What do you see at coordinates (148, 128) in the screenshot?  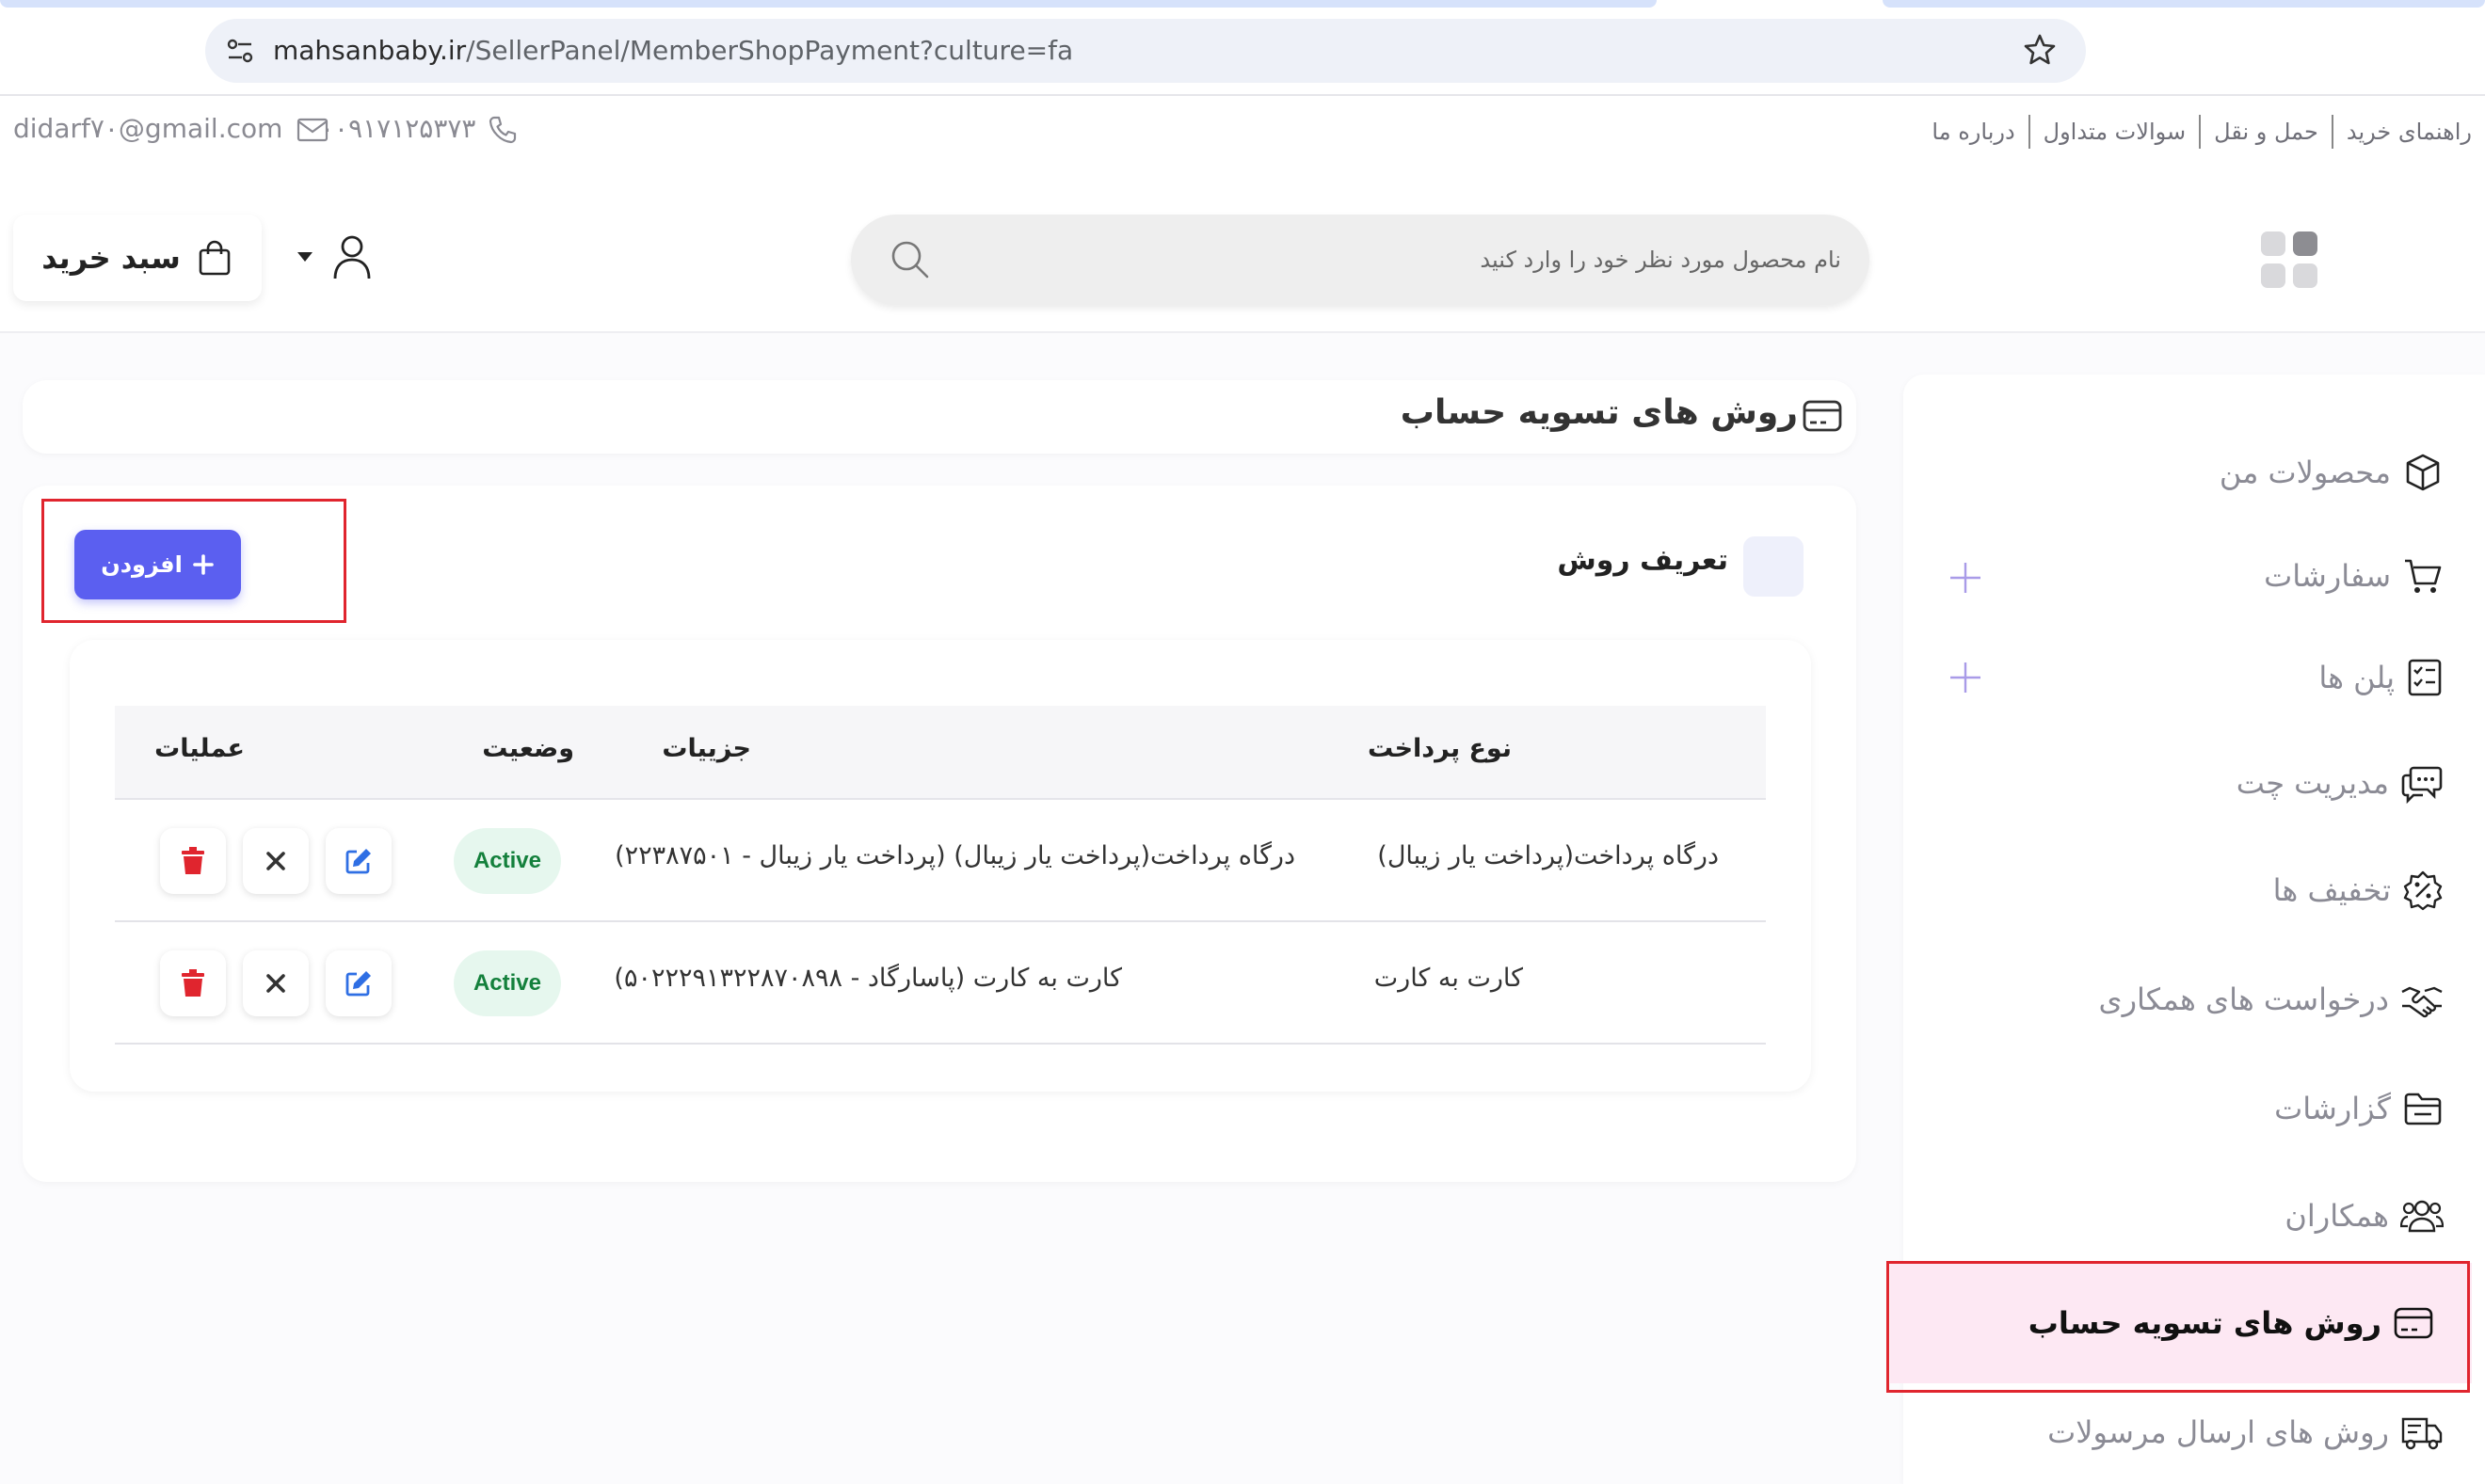 I see `email-text: didarf۷۰@gmail.com` at bounding box center [148, 128].